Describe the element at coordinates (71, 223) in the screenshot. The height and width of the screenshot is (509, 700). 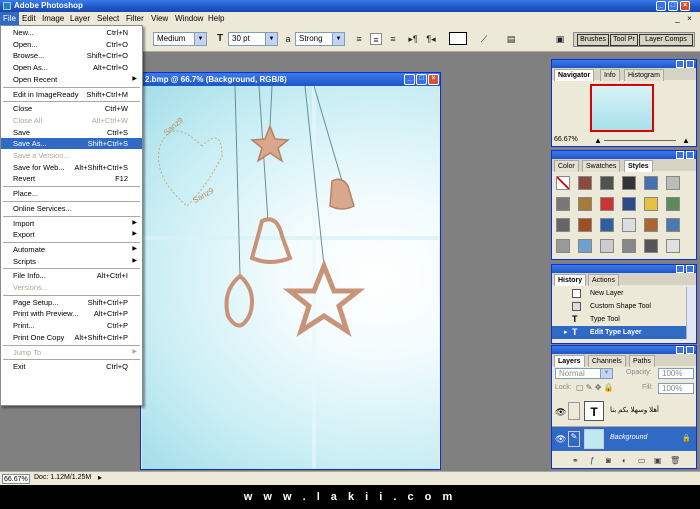
I see `menu-item-import: Import ▶` at that location.